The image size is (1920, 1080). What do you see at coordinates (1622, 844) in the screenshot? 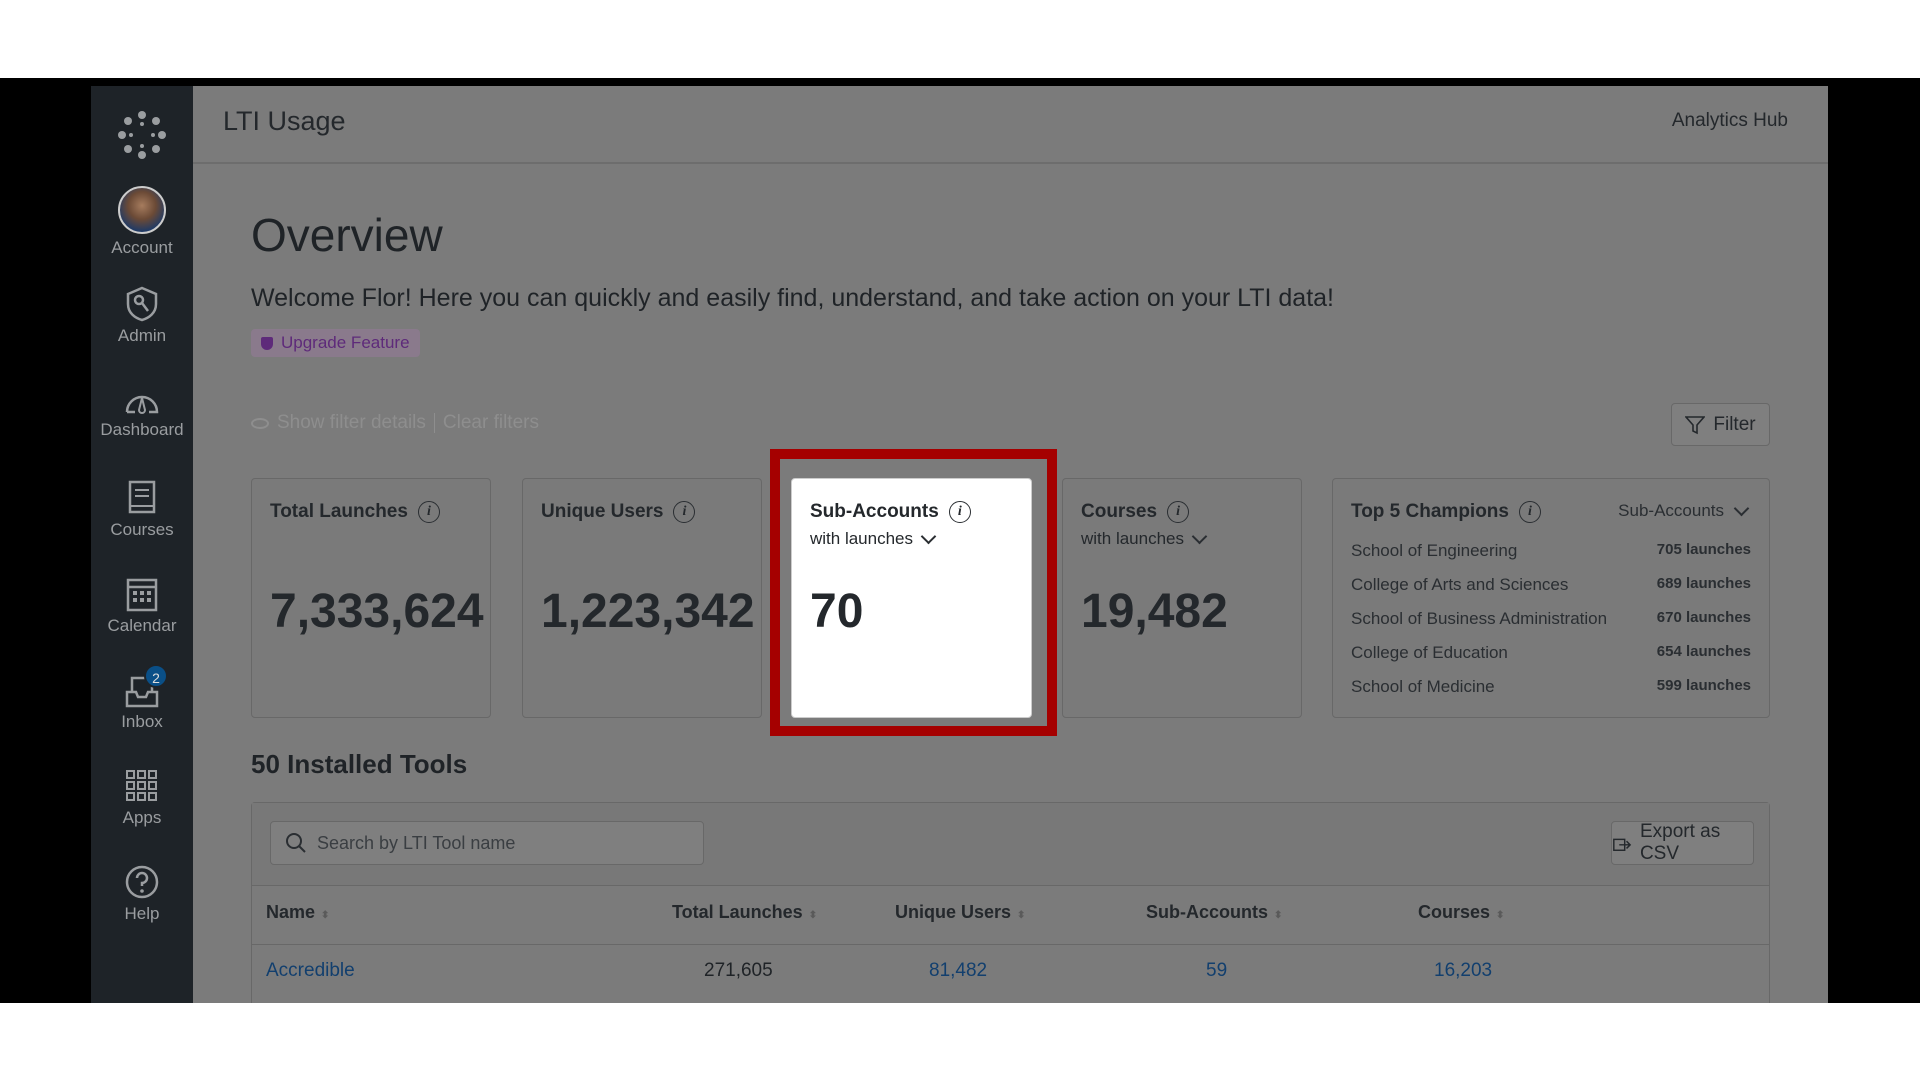
I see `export-icon` at bounding box center [1622, 844].